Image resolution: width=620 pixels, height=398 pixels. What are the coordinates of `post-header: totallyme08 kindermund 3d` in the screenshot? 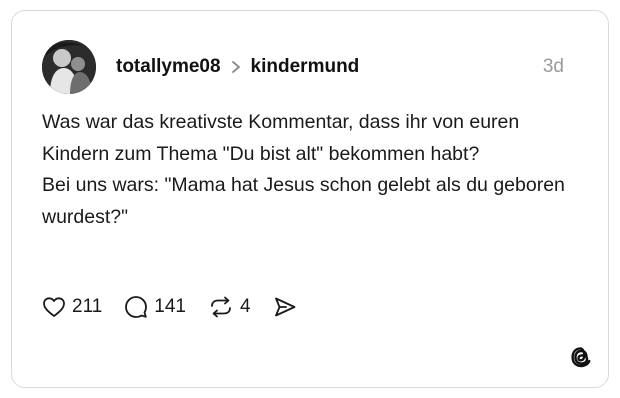 It's located at (311, 67).